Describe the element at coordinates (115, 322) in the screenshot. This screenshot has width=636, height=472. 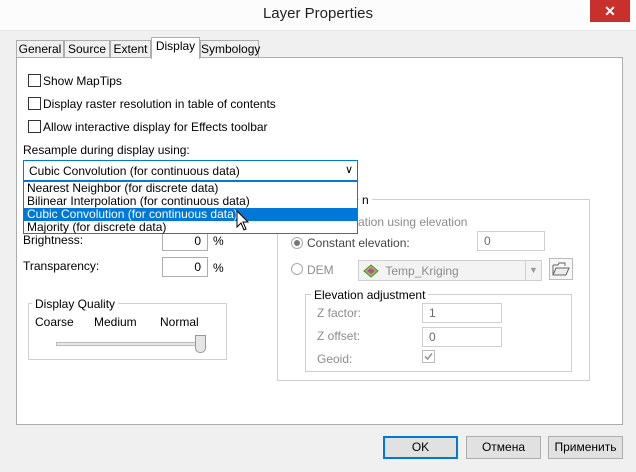
I see `quality-medium-label: Medium` at that location.